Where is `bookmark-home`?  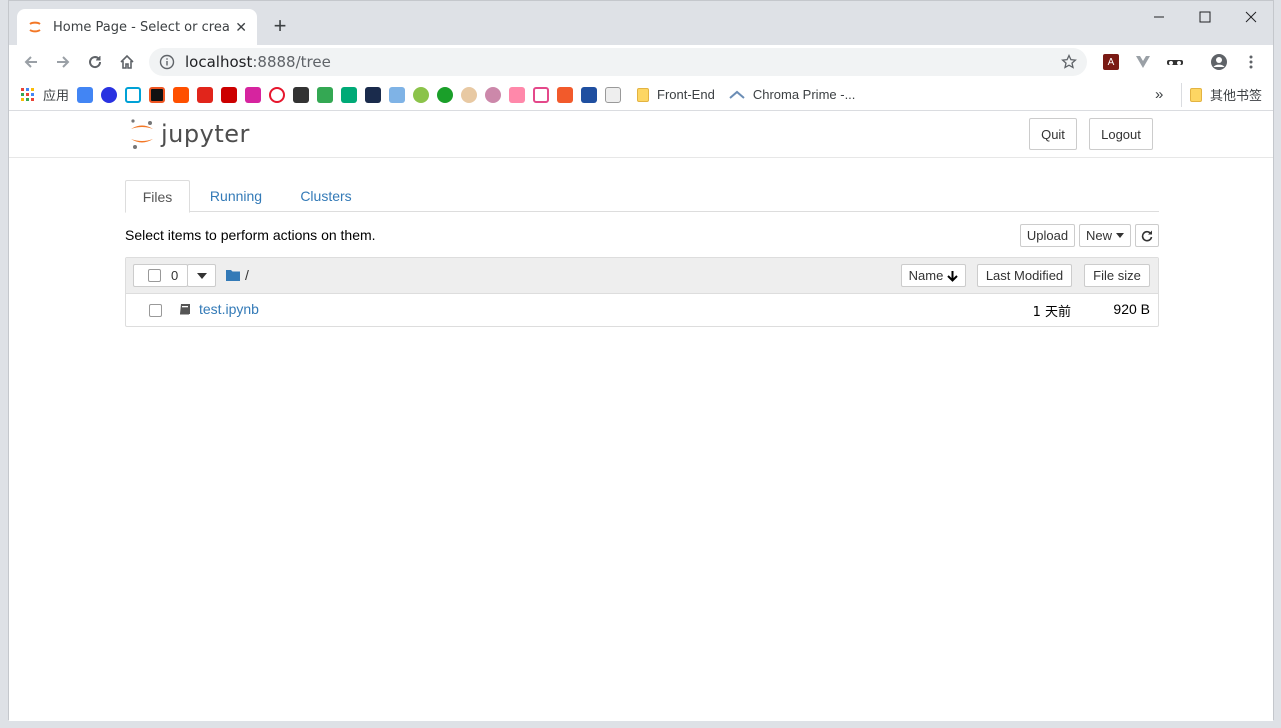 bookmark-home is located at coordinates (589, 95).